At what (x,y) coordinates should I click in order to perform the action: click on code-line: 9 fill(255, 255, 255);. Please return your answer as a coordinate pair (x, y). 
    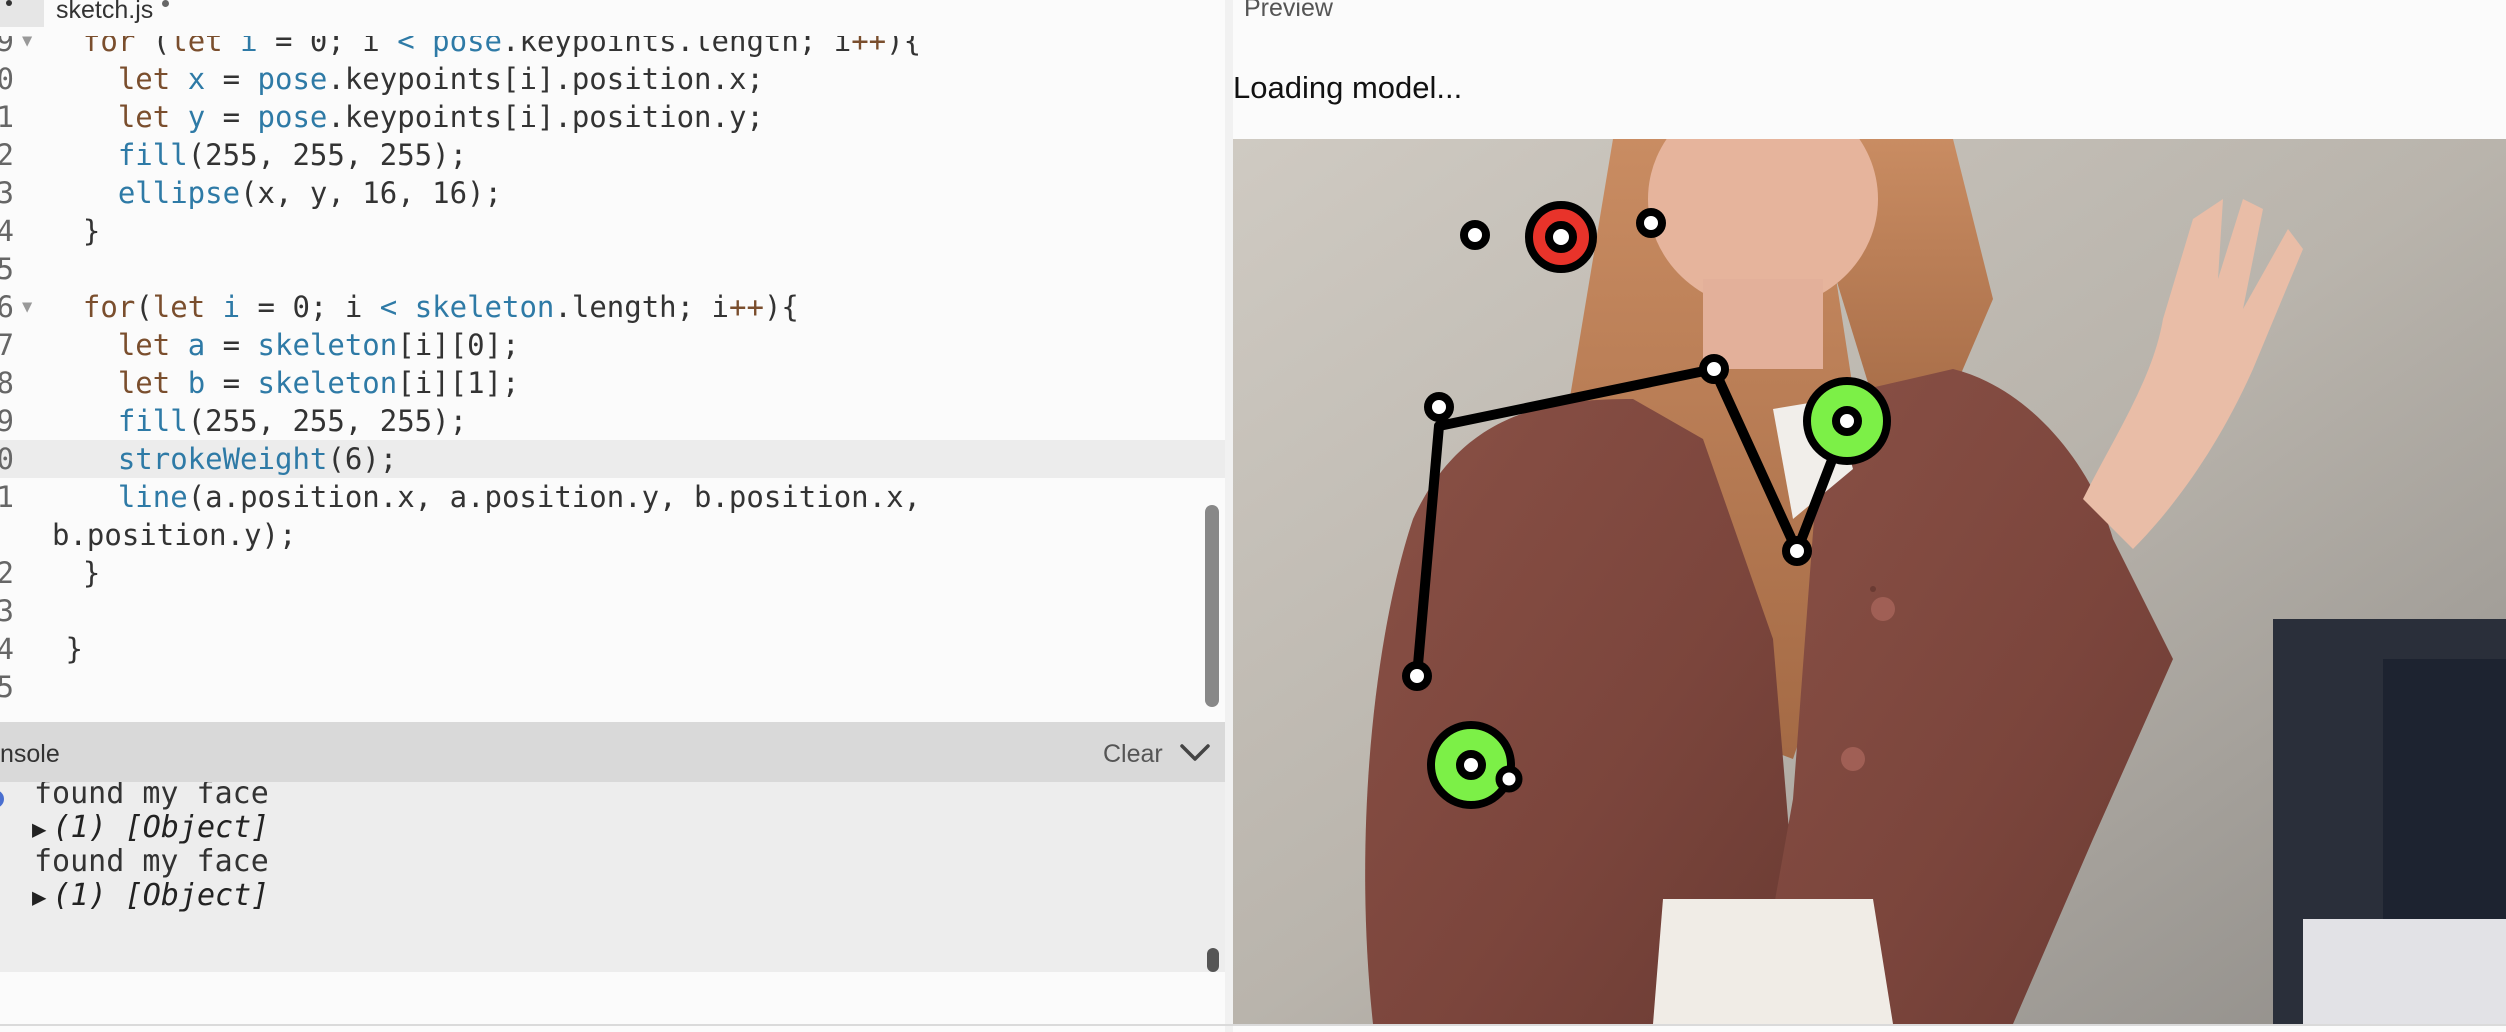
    Looking at the image, I should click on (612, 421).